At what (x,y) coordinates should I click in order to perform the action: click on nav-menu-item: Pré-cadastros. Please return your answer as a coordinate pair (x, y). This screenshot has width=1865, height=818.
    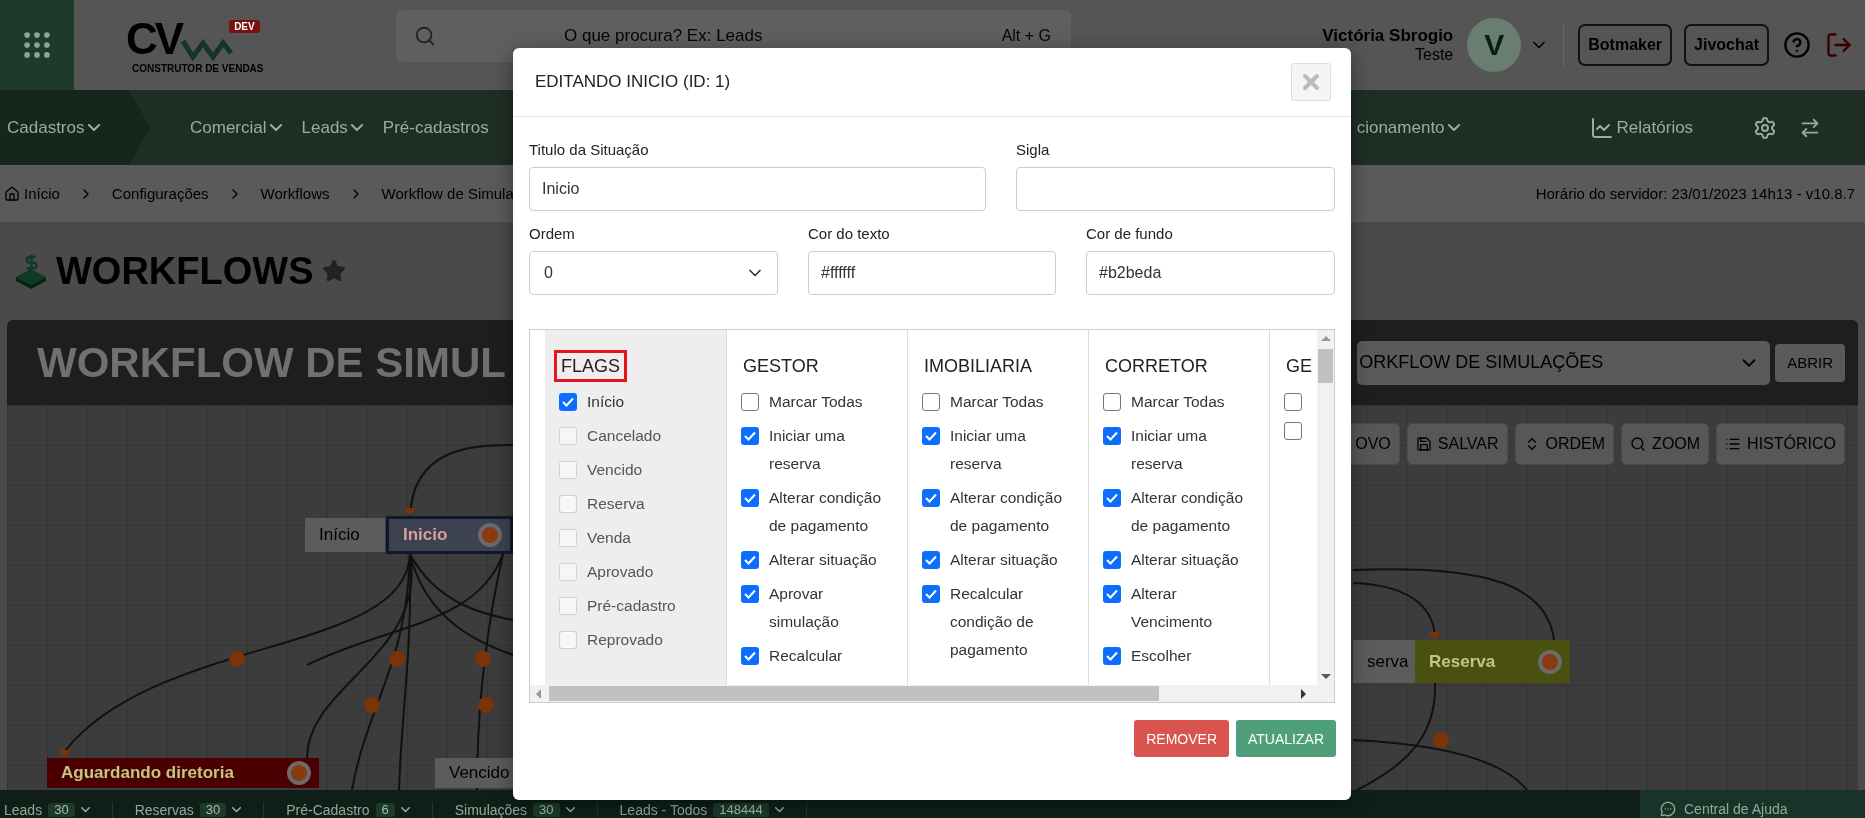
    Looking at the image, I should click on (435, 127).